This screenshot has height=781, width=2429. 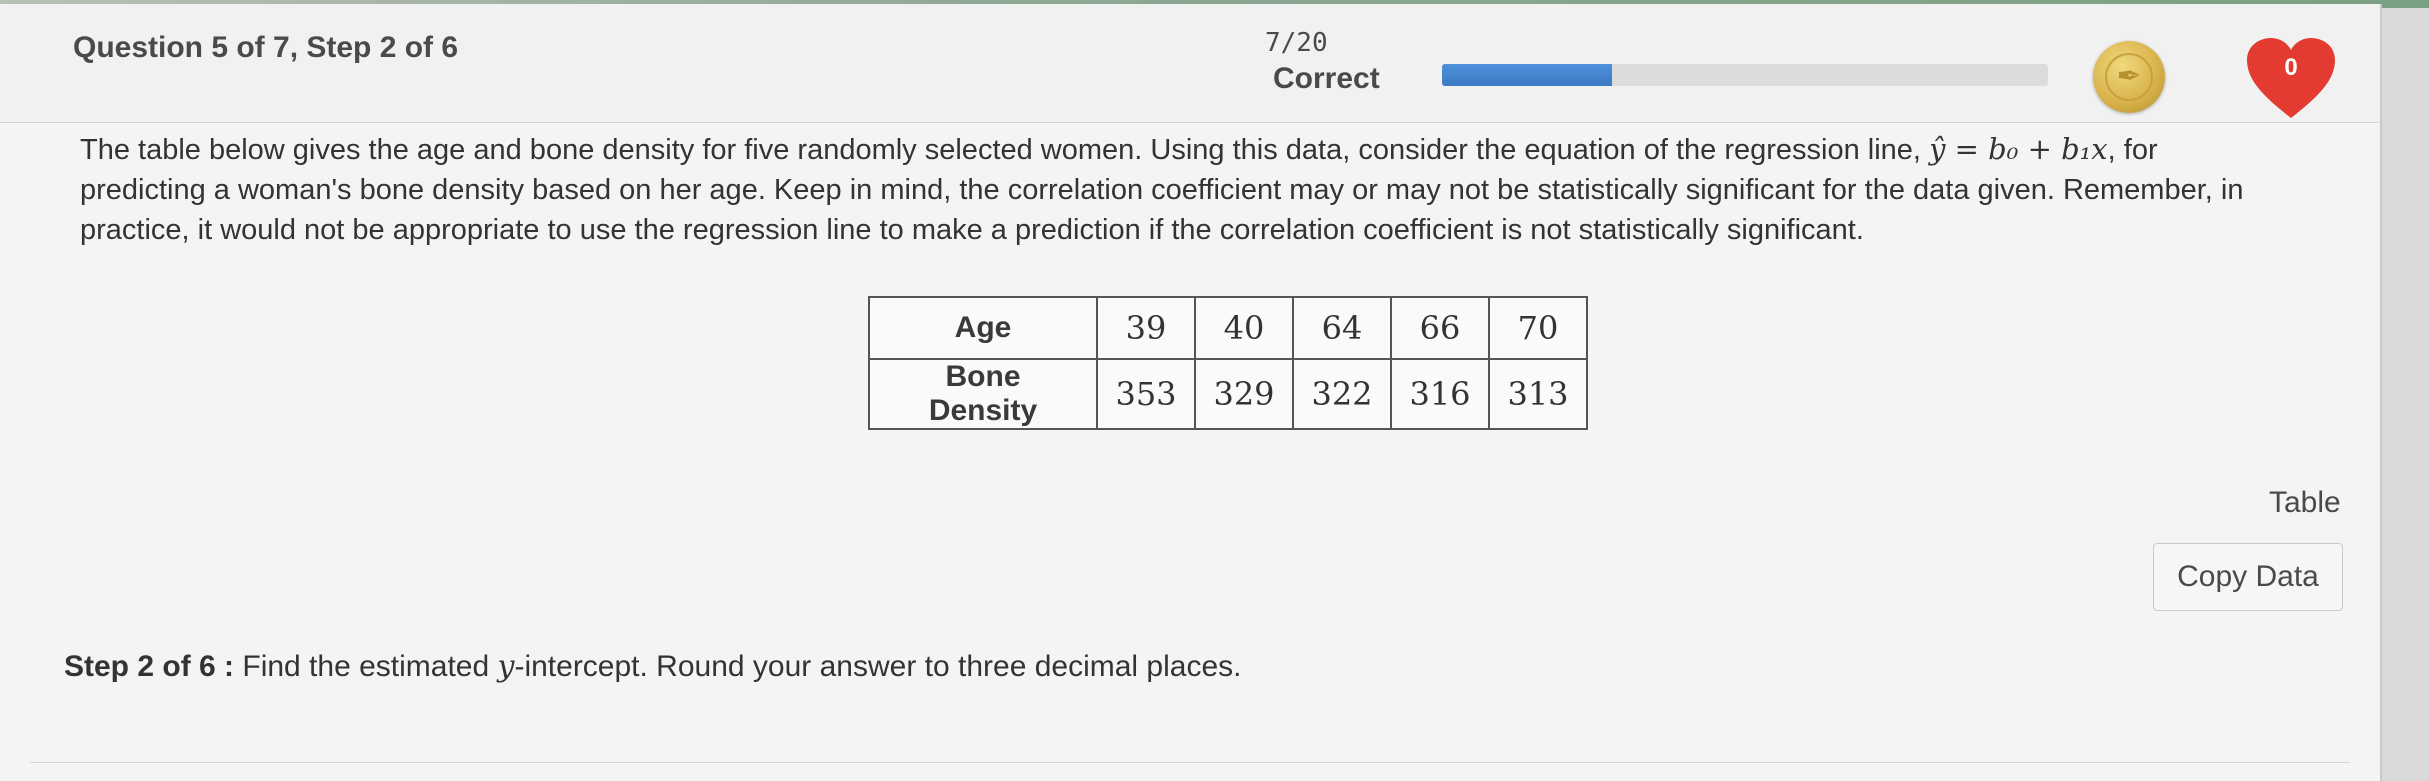 I want to click on hearts-count: 0, so click(x=2291, y=67).